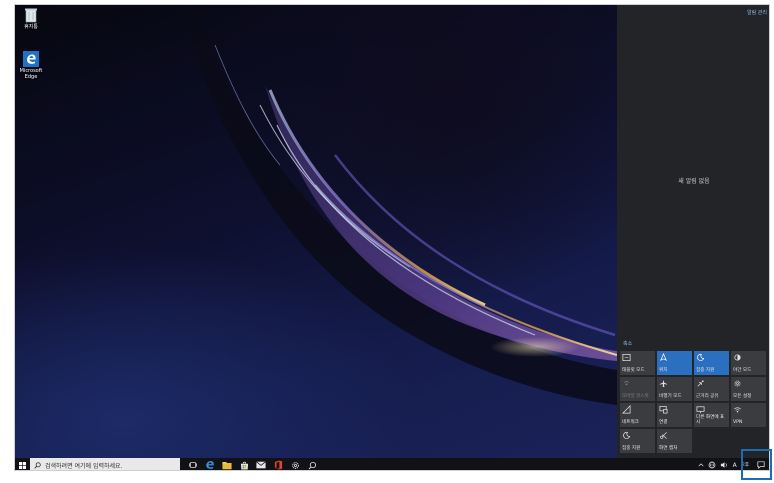  Describe the element at coordinates (84, 466) in the screenshot. I see `search-placeholder: 검색하려면 여기에 입력하세요.` at that location.